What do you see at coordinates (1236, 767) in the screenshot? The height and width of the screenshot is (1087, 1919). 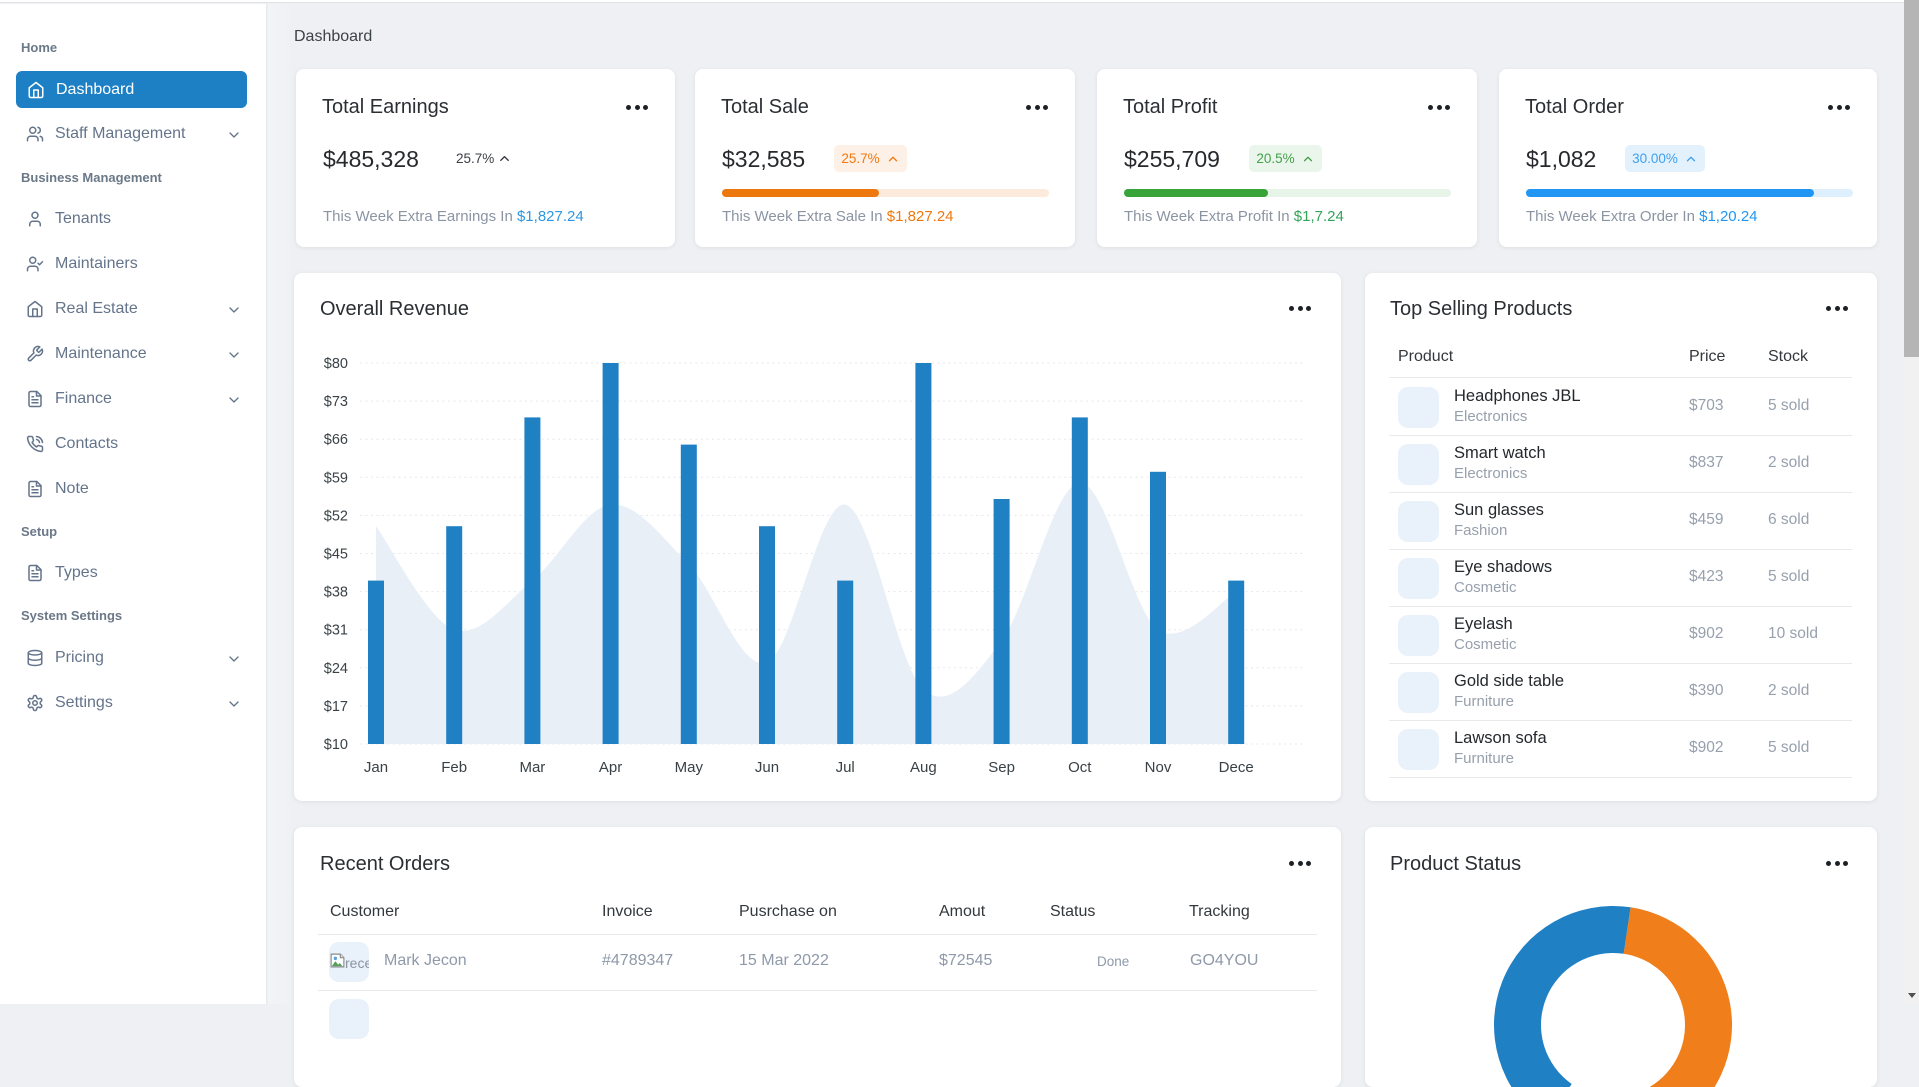 I see `svg-text: Dece` at bounding box center [1236, 767].